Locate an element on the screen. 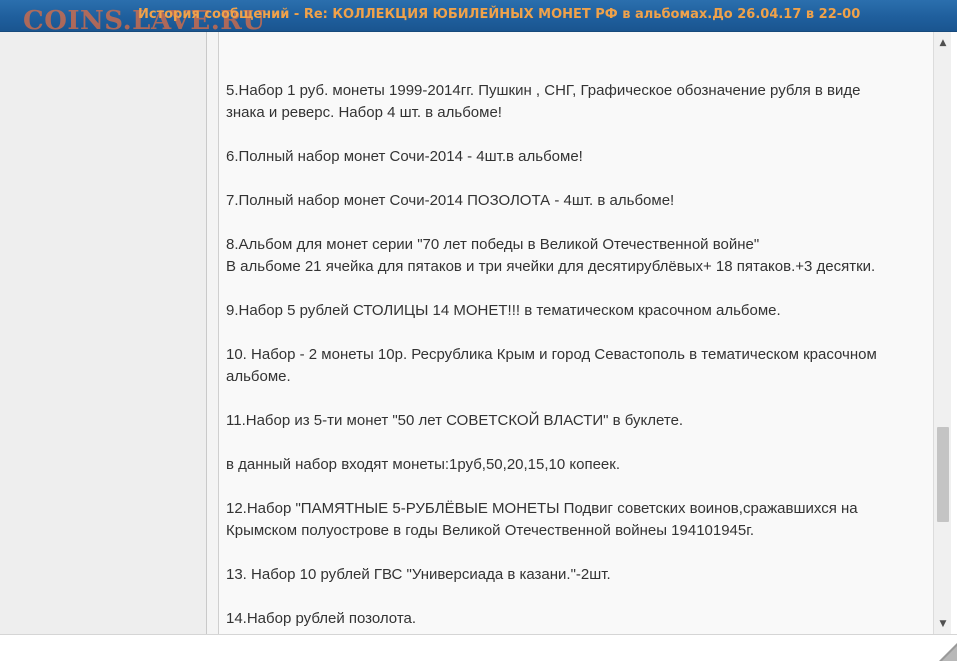 This screenshot has height=665, width=957. message-line: 14.Набор рублей позолота. is located at coordinates (321, 618).